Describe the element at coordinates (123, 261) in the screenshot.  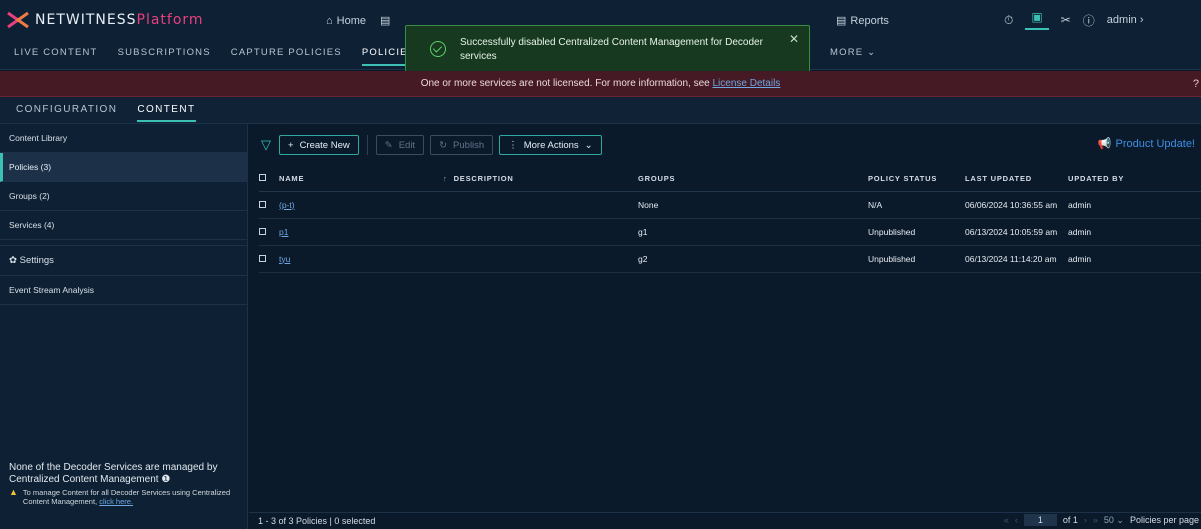
I see `sidebar-item-settings: ✿ Settings` at that location.